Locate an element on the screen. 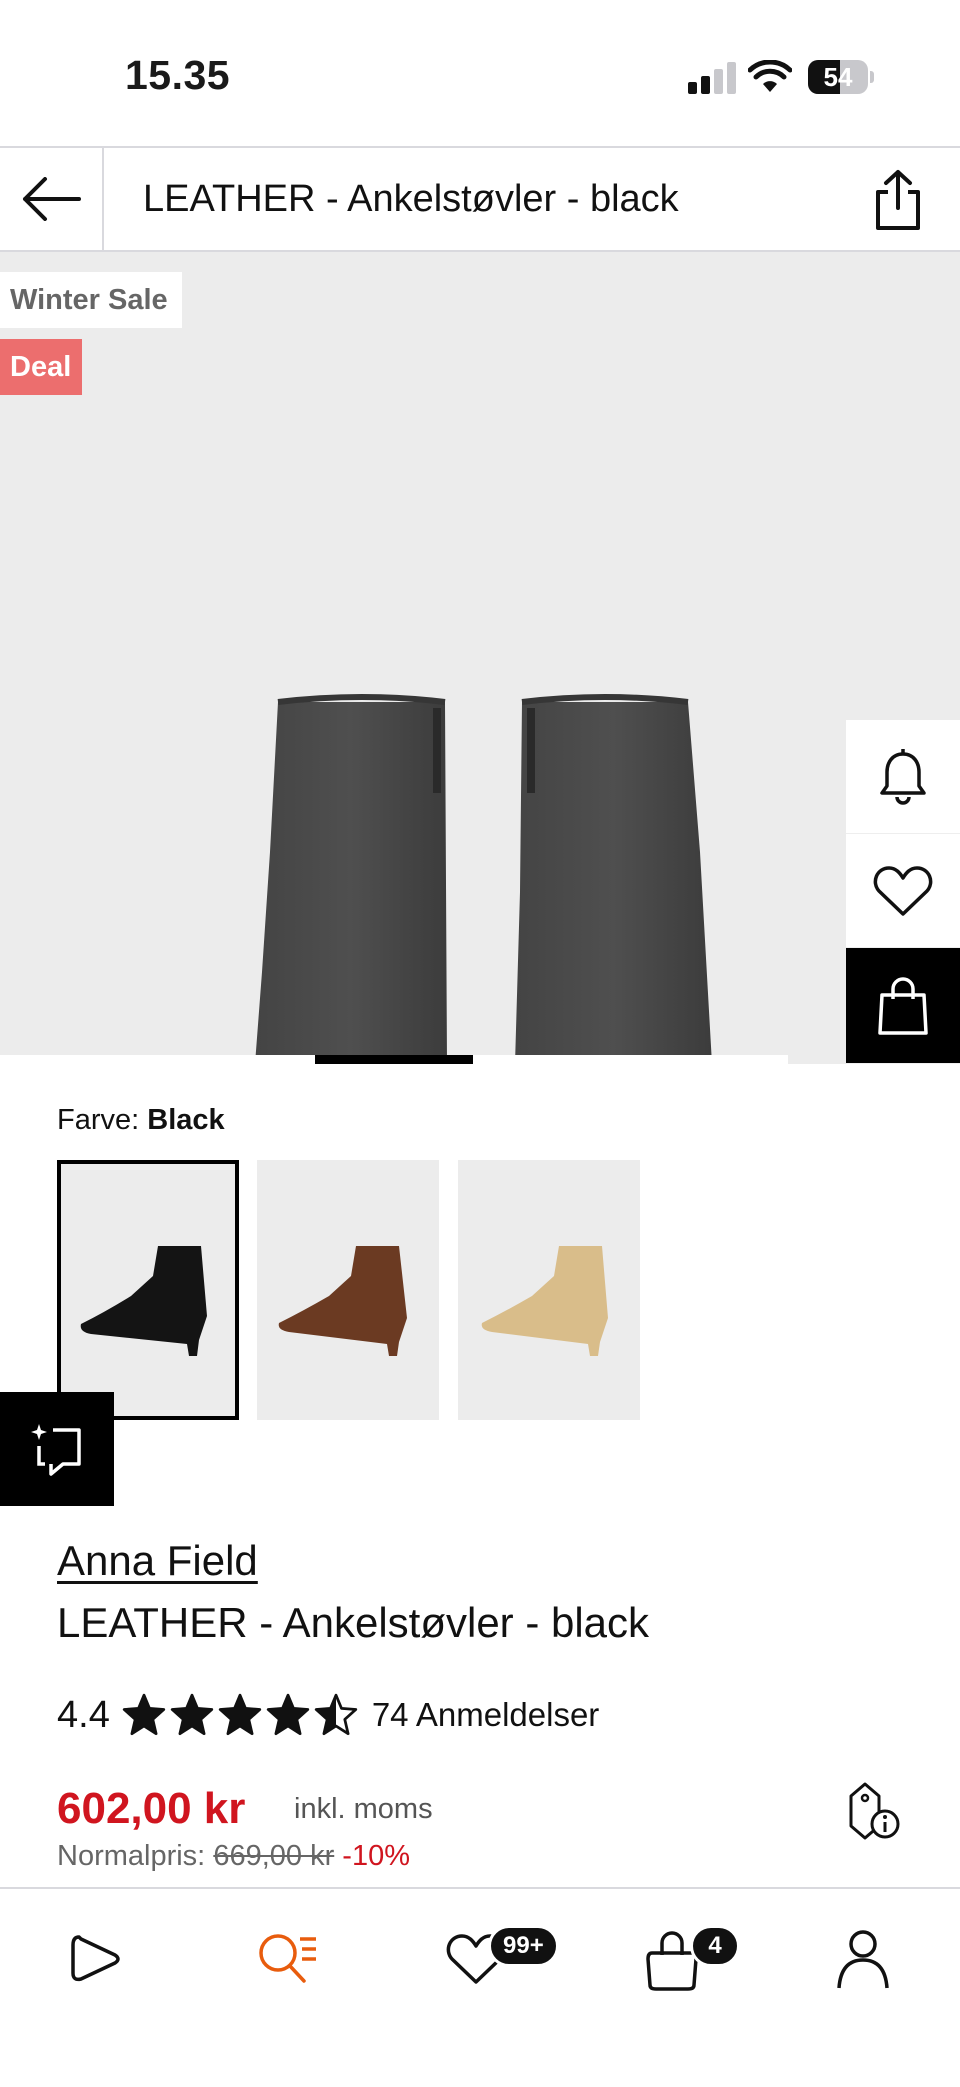 Image resolution: width=960 pixels, height=2087 pixels. incl-vat-label: inkl. moms is located at coordinates (363, 1809).